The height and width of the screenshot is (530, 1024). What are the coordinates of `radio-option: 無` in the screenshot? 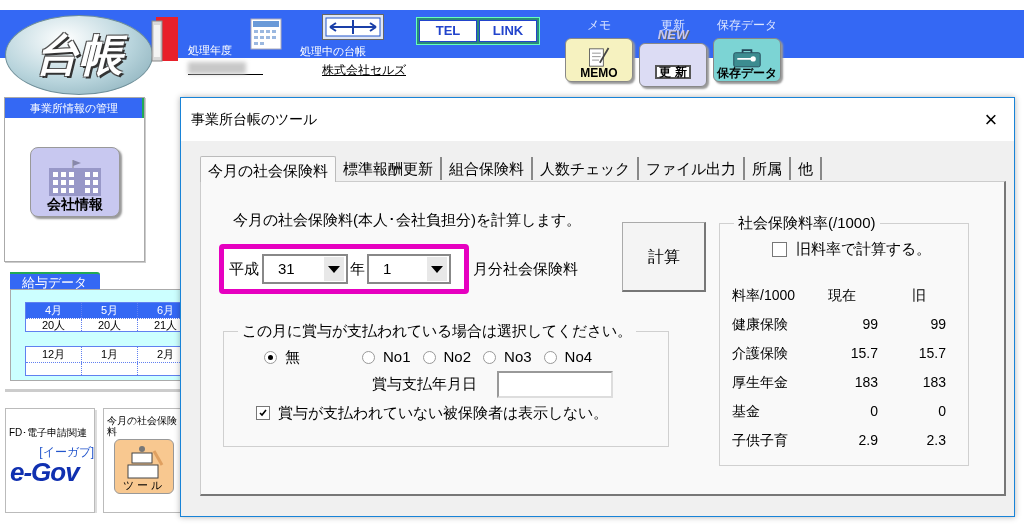 It's located at (282, 357).